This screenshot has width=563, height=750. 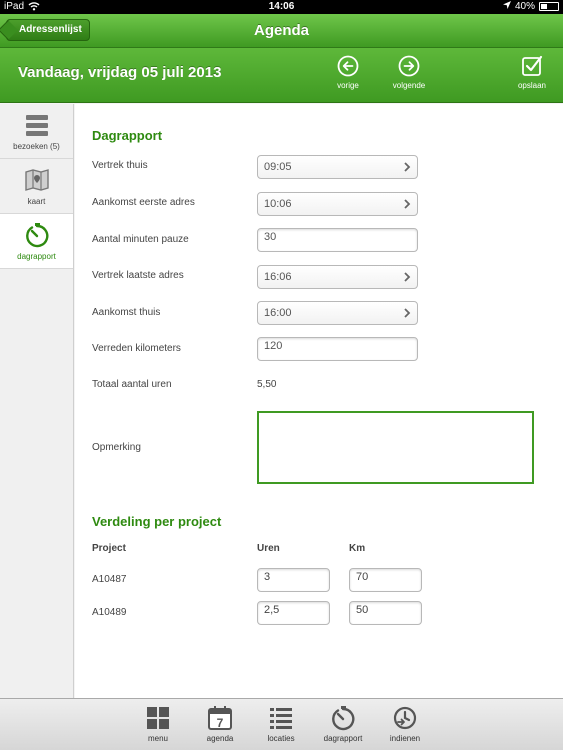 I want to click on totaal-uren-value: 5,50, so click(x=267, y=384).